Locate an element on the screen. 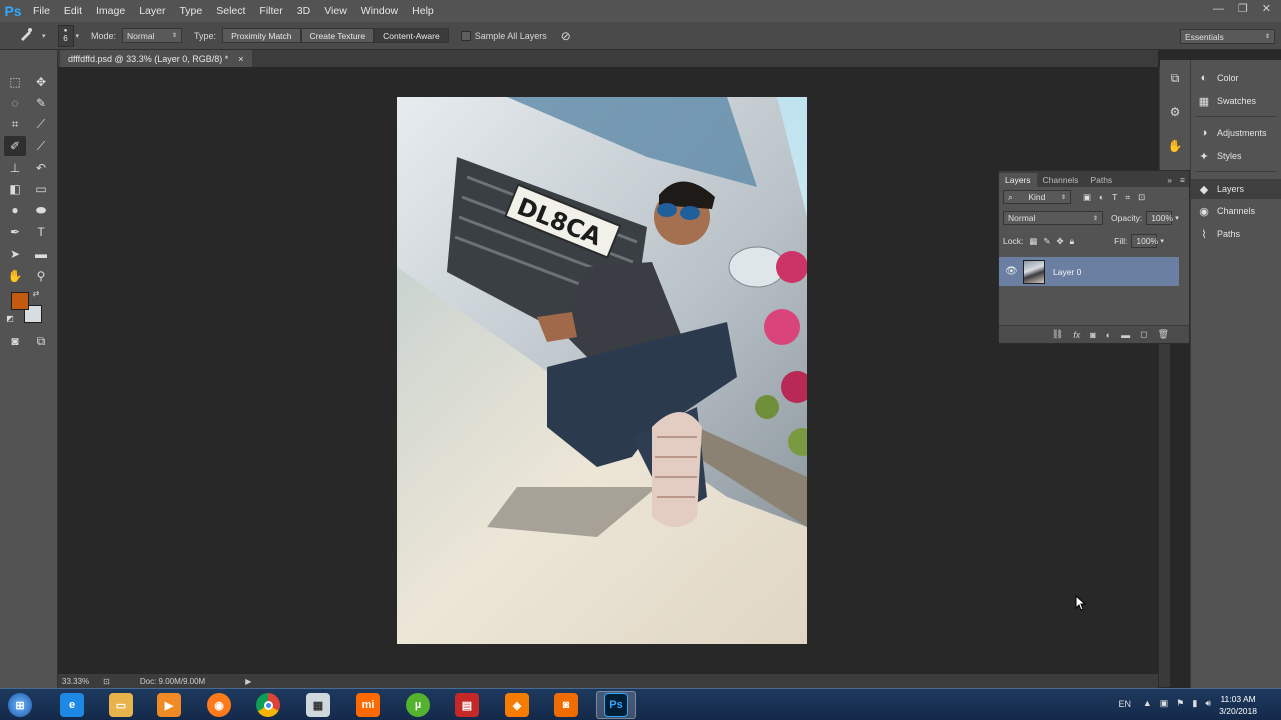  power-icon: ▮ is located at coordinates (1194, 703).